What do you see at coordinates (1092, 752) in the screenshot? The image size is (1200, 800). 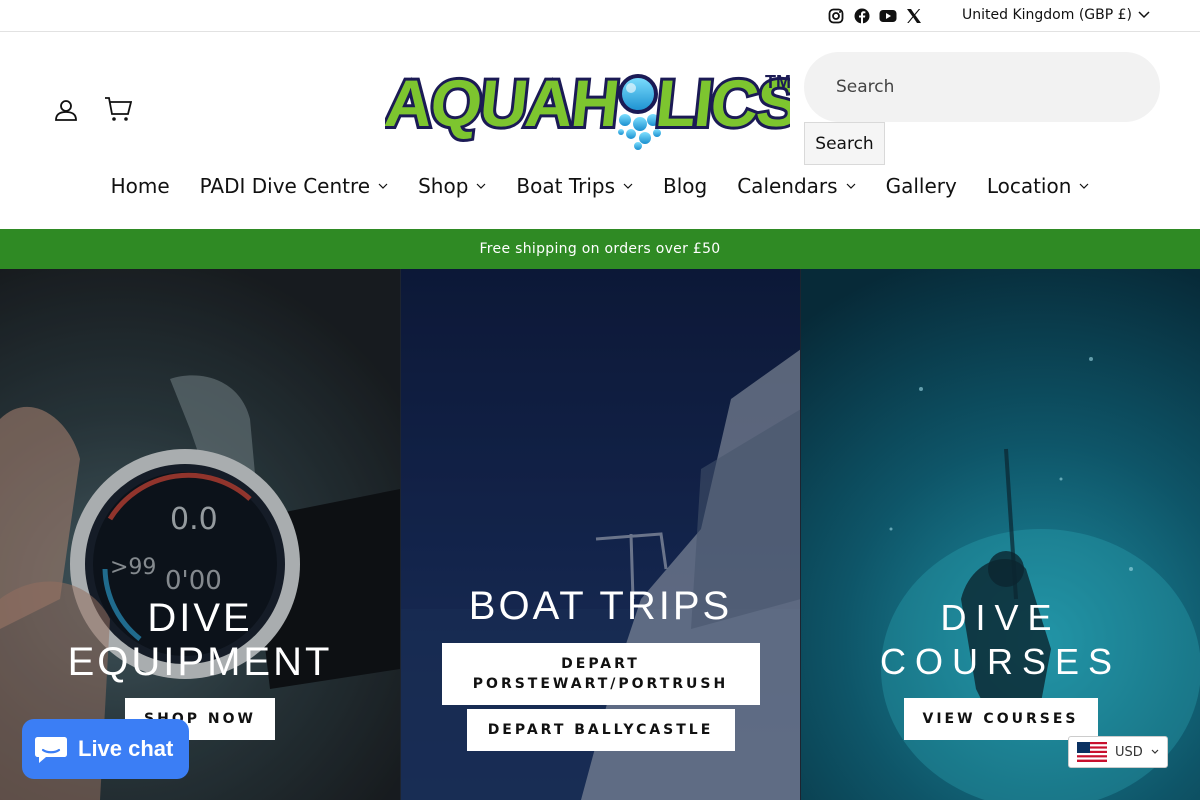 I see `us-flag-icon` at bounding box center [1092, 752].